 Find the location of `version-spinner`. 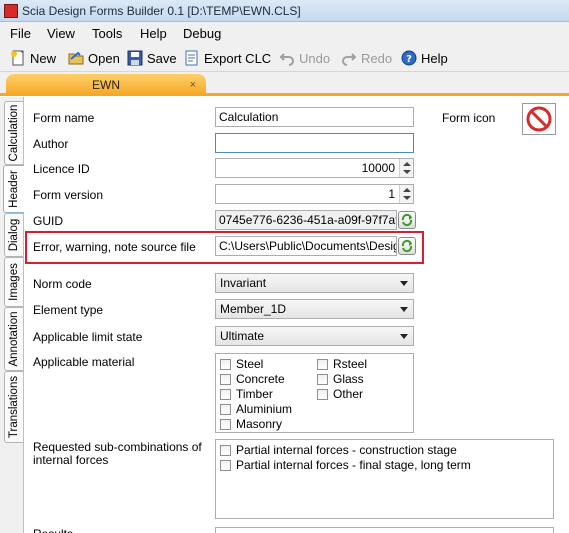

version-spinner is located at coordinates (406, 194).